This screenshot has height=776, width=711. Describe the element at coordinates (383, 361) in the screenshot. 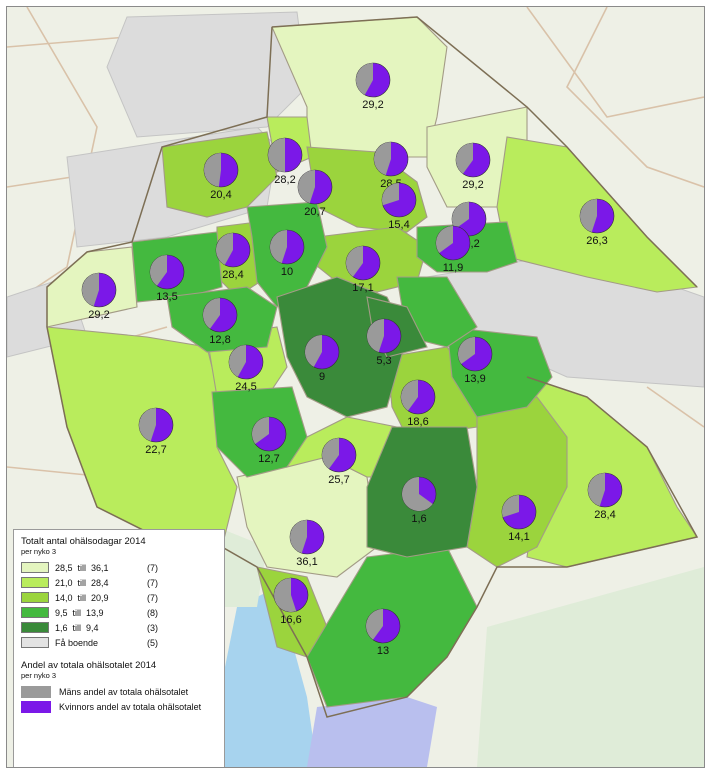

I see `pie-value-label: 5,3` at that location.